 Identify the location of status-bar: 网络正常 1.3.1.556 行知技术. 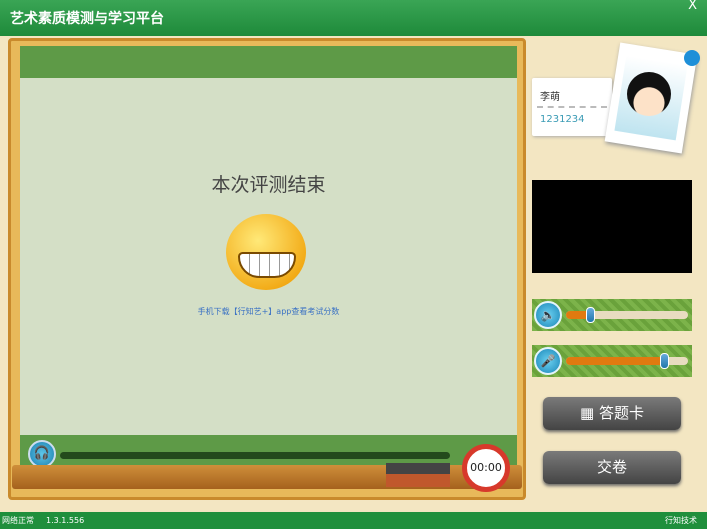
(353, 520).